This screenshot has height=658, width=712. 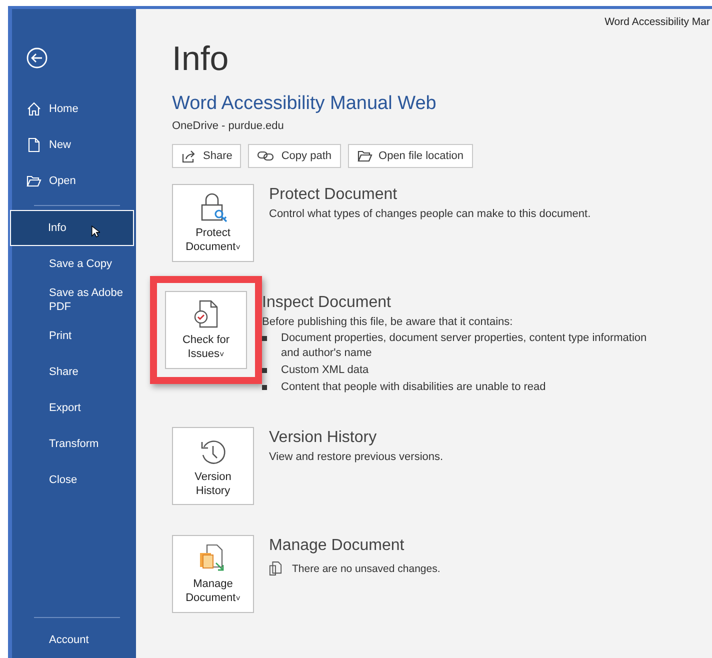 I want to click on button-label: Protect Document˅, so click(x=213, y=240).